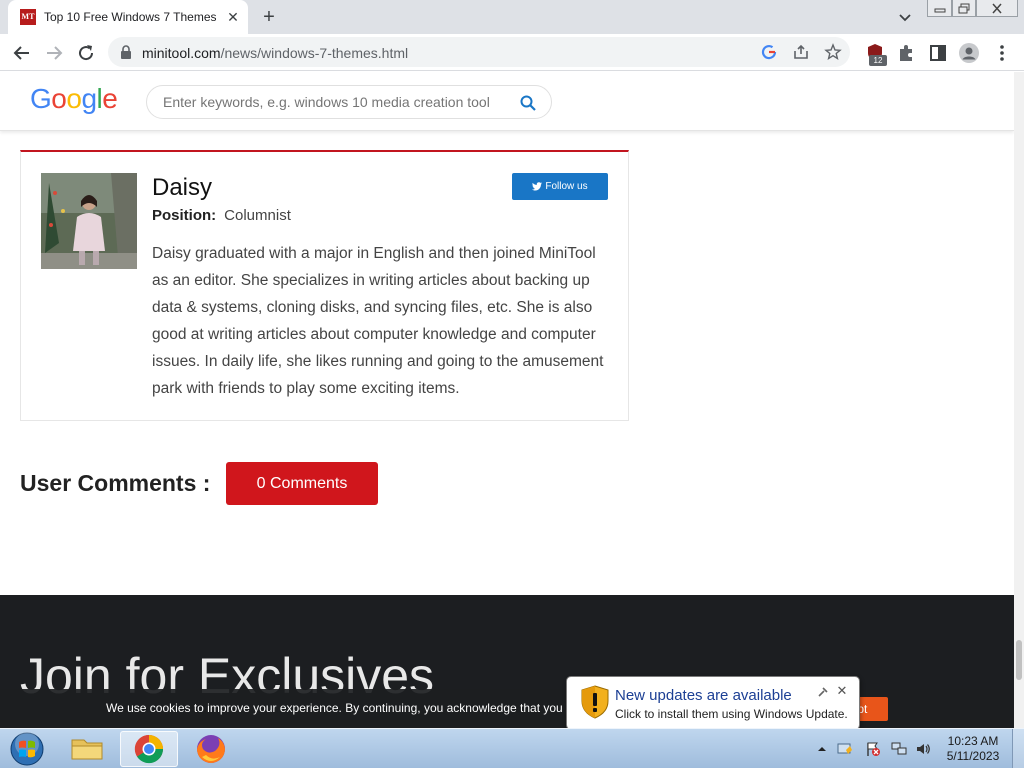 The height and width of the screenshot is (768, 1024). What do you see at coordinates (54, 53) in the screenshot?
I see `forward-arrow-icon` at bounding box center [54, 53].